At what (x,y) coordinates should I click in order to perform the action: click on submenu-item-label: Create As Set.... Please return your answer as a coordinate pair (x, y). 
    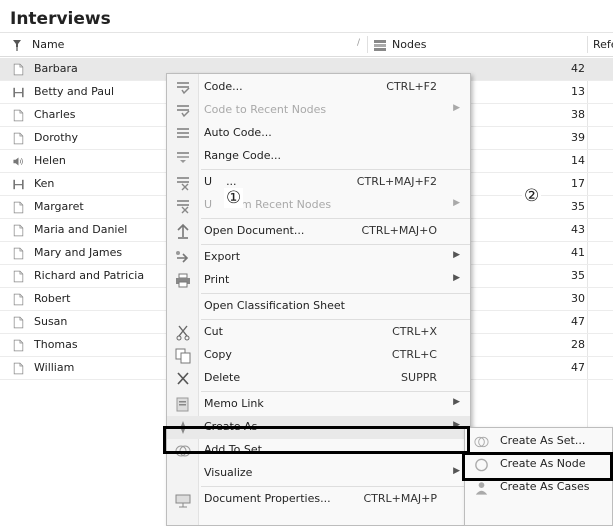
    Looking at the image, I should click on (543, 440).